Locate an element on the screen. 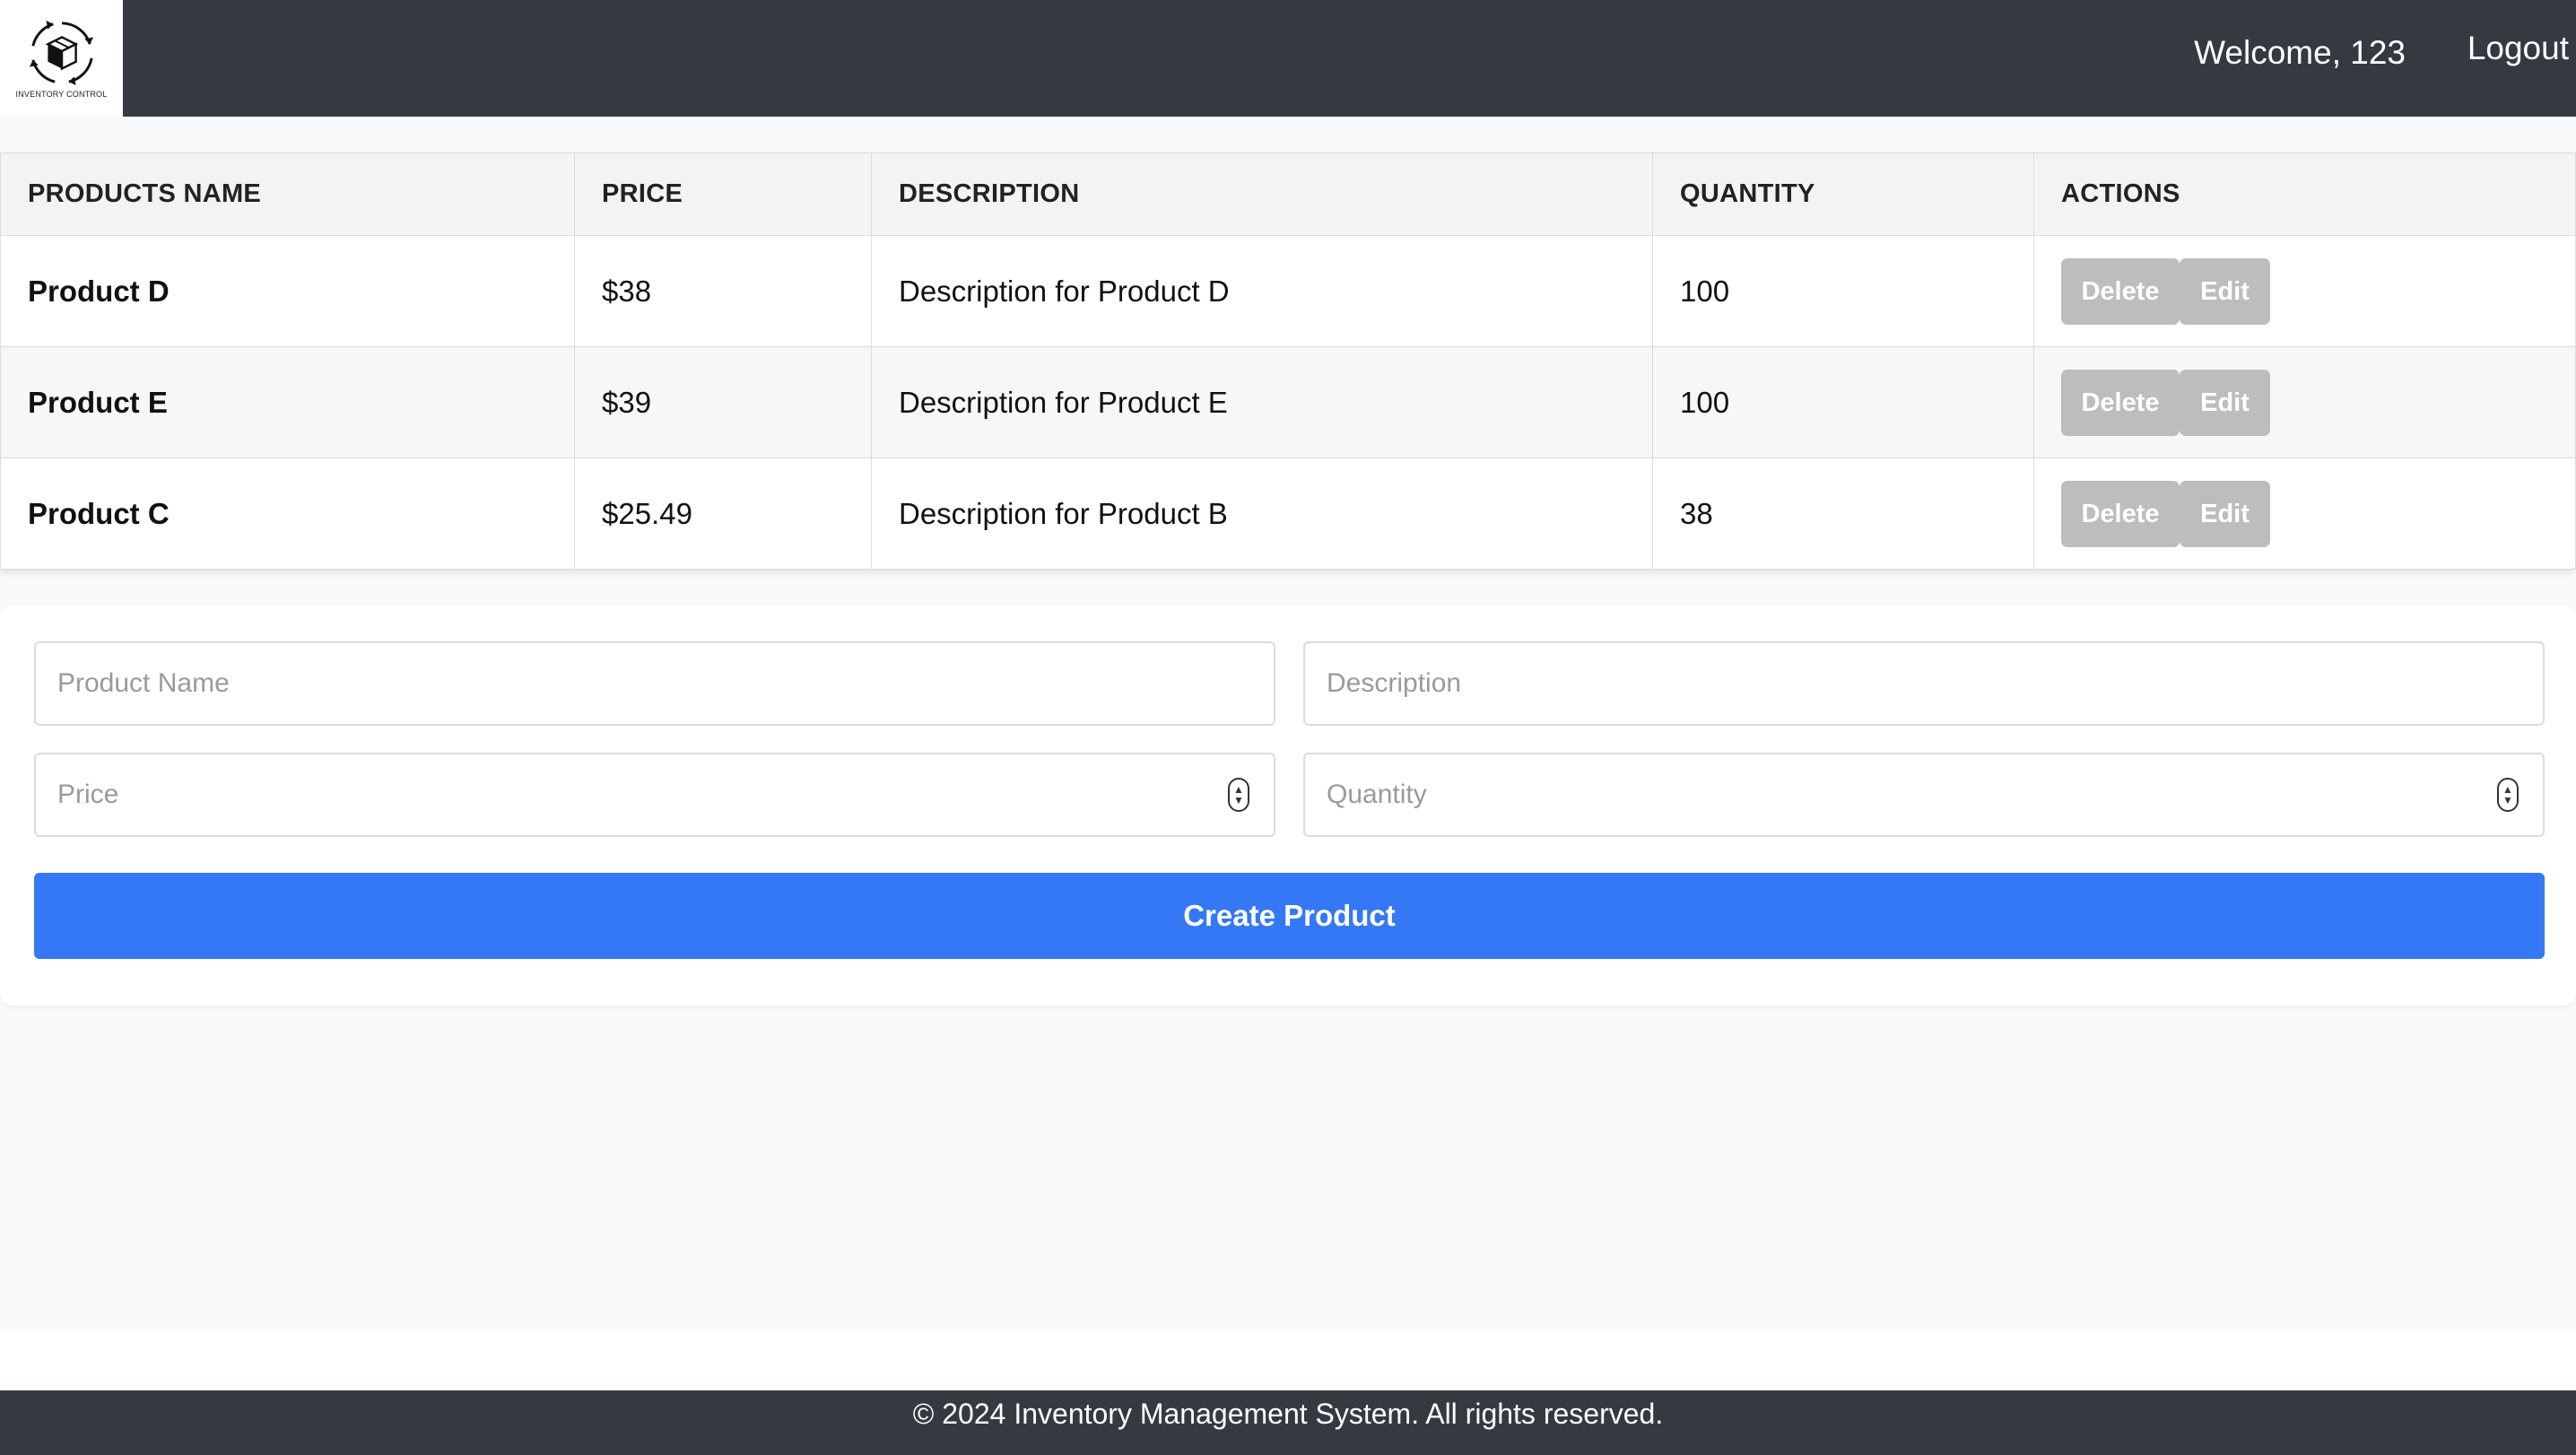 This screenshot has width=2576, height=1455. app-logo: INVENTORY CONTROL is located at coordinates (61, 58).